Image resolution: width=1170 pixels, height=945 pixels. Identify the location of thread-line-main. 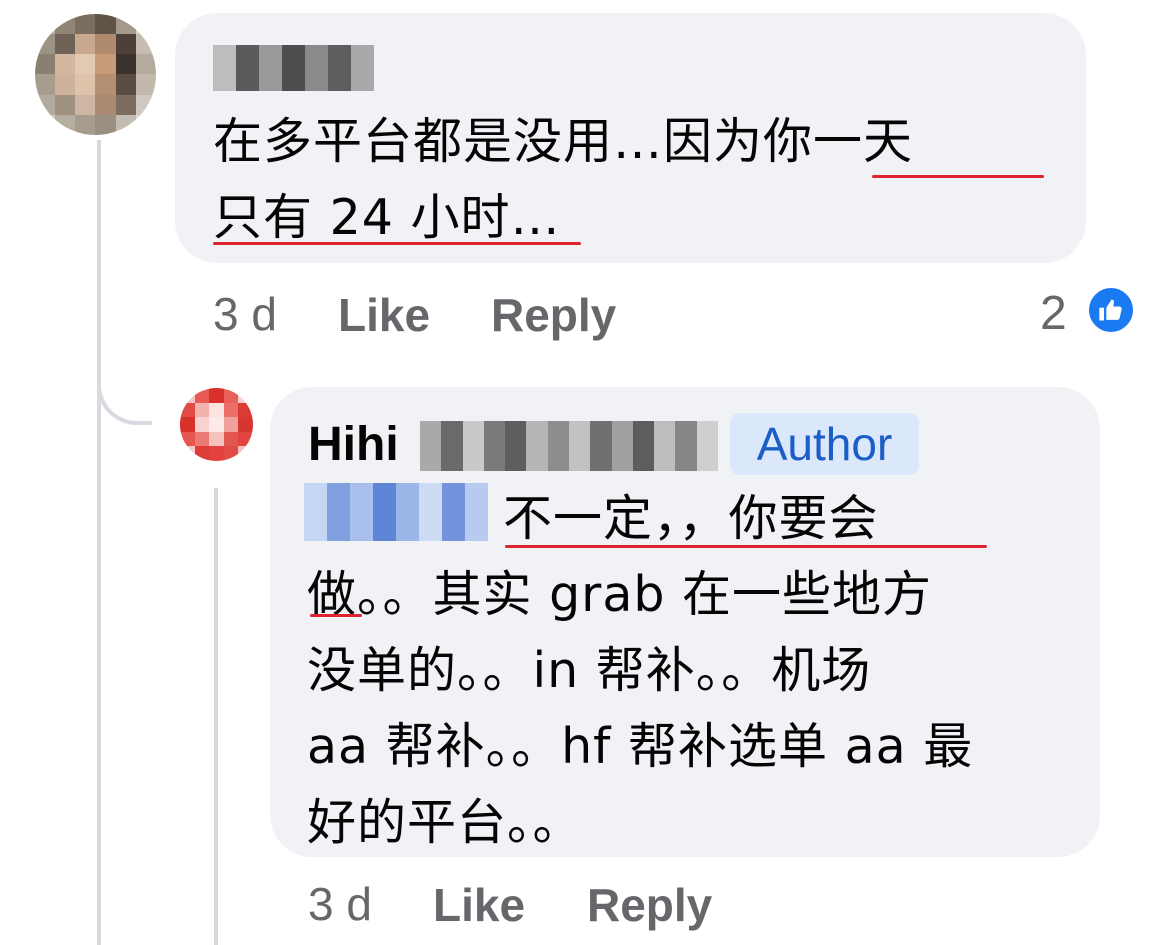
(99, 542).